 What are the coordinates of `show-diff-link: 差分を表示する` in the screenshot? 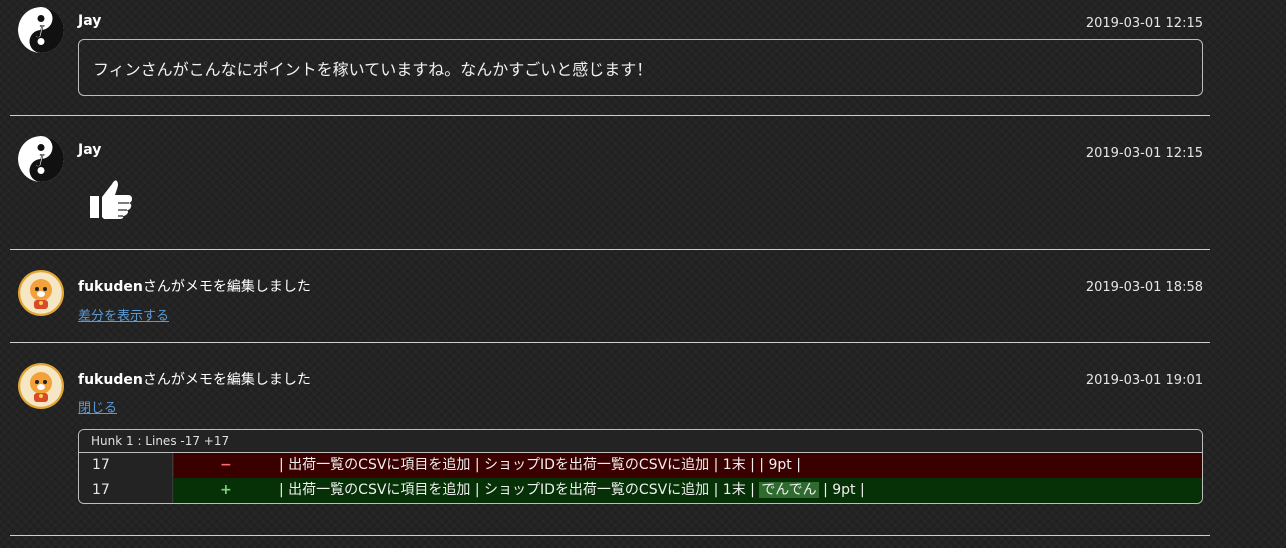 It's located at (123, 314).